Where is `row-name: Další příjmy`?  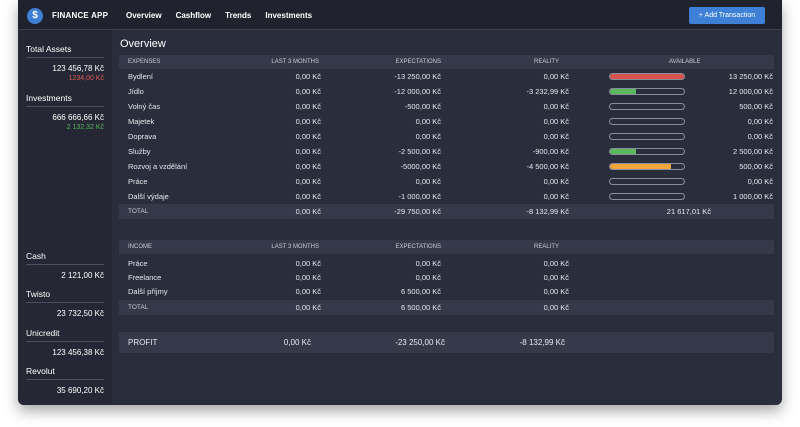 row-name: Další příjmy is located at coordinates (148, 291).